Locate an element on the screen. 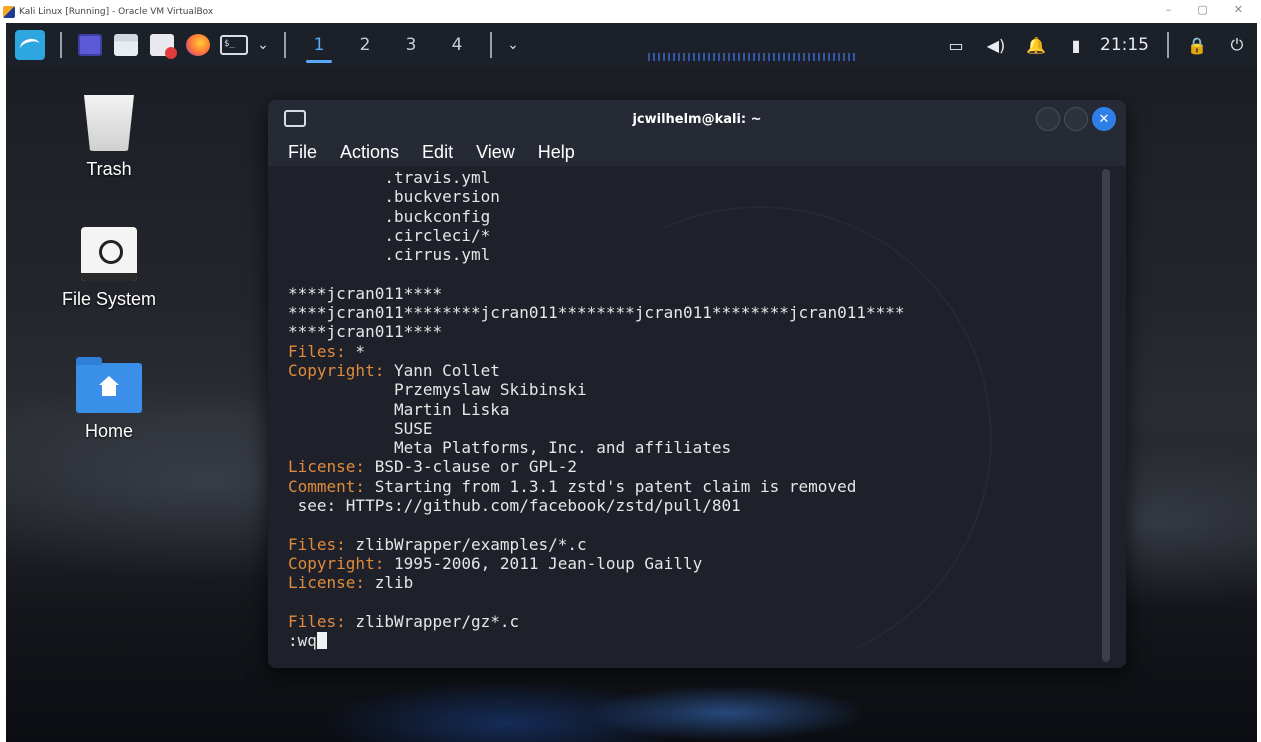 The width and height of the screenshot is (1261, 742). close-button: ✕ is located at coordinates (1104, 119).